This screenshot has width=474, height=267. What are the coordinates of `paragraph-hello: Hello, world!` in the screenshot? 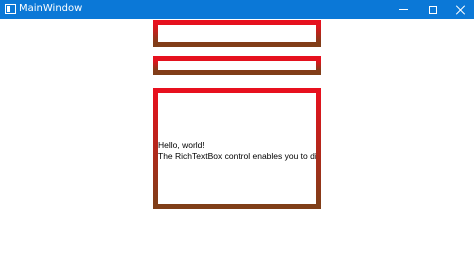 It's located at (181, 145).